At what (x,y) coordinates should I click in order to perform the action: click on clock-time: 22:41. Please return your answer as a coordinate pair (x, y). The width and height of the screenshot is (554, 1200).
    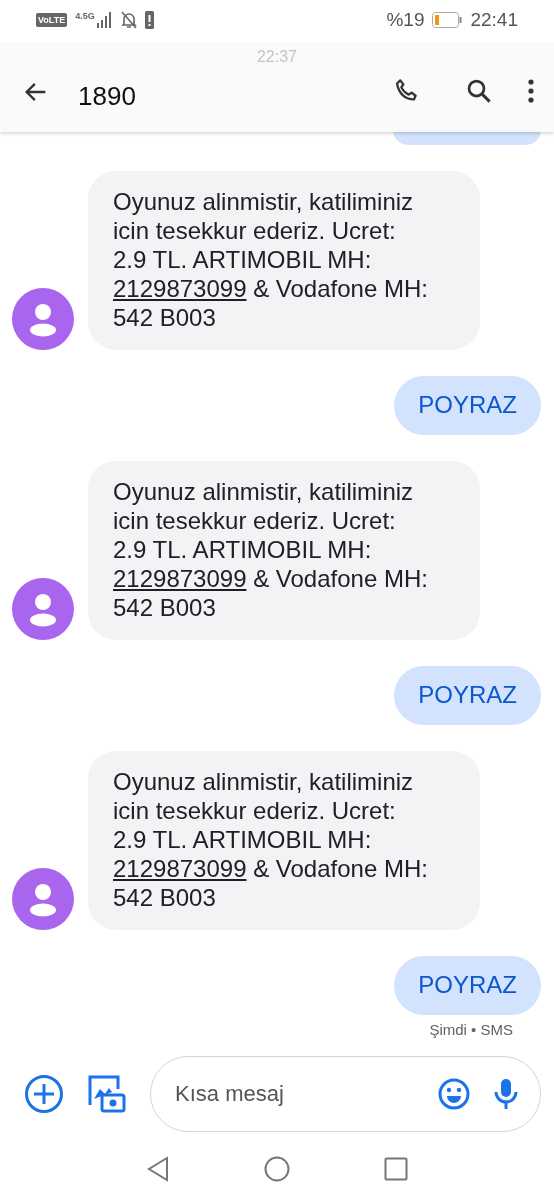
    Looking at the image, I should click on (494, 19).